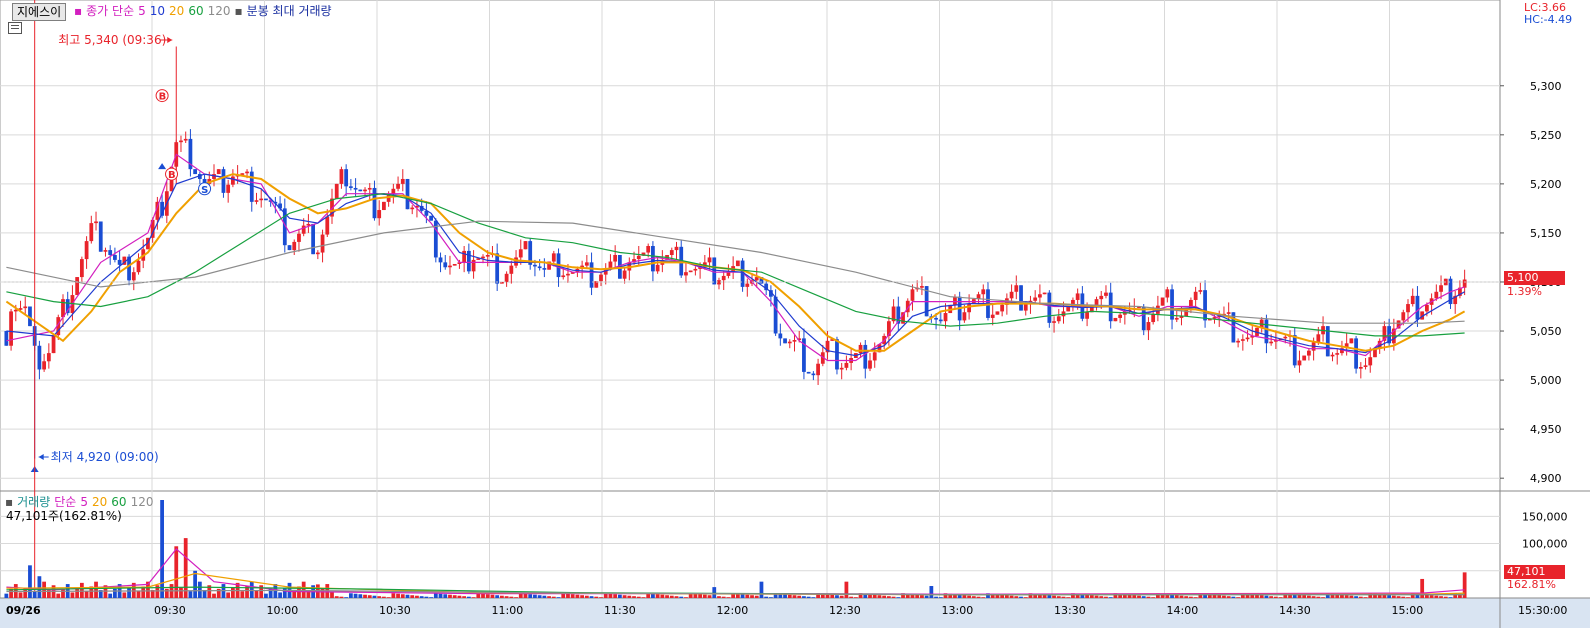  I want to click on trade-marker-letter: S, so click(204, 190).